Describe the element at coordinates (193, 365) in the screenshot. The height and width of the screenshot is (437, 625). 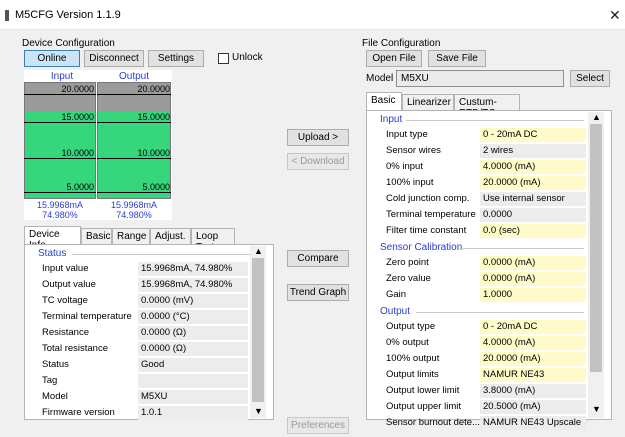
I see `status-row-value: Good` at that location.